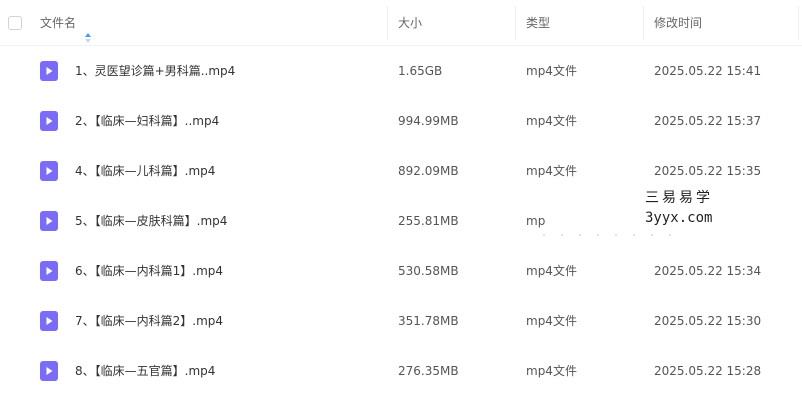 Image resolution: width=802 pixels, height=418 pixels. What do you see at coordinates (428, 171) in the screenshot?
I see `file-size: 892.09MB` at bounding box center [428, 171].